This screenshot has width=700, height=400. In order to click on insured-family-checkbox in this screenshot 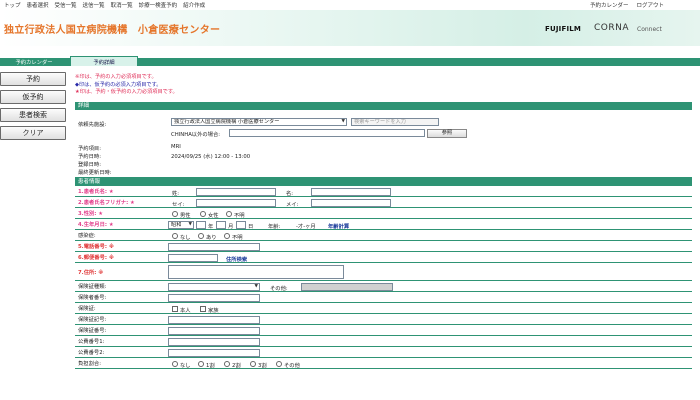, I will do `click(203, 308)`.